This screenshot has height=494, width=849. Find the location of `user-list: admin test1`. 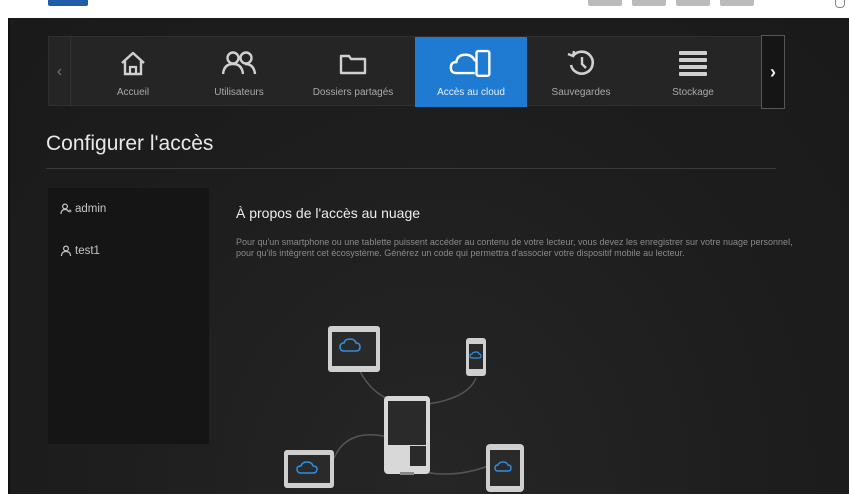

user-list: admin test1 is located at coordinates (128, 316).